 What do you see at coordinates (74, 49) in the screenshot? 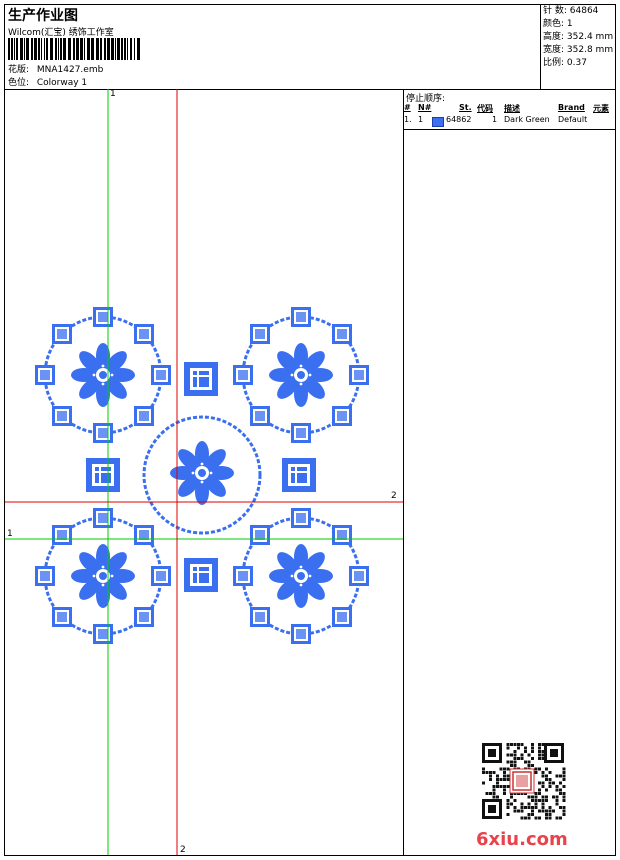
I see `barcode-image` at bounding box center [74, 49].